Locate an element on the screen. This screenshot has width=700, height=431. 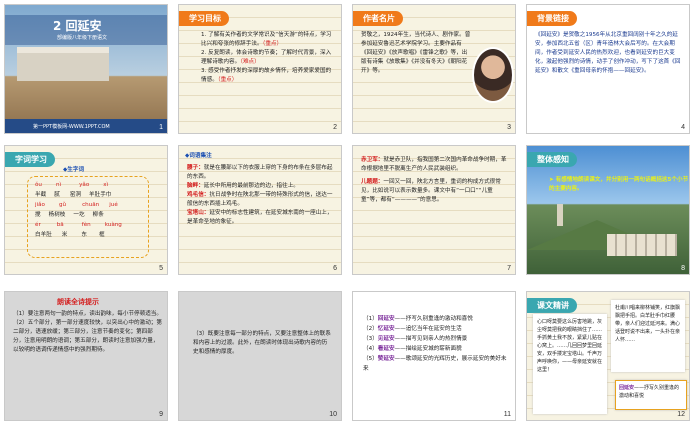
slide-thumbnail-8: 整体感知 ➤ 有感情地朗读课文，并分别用一两句话概括这5个小节的主要内容。 8 is located at coordinates (608, 210).